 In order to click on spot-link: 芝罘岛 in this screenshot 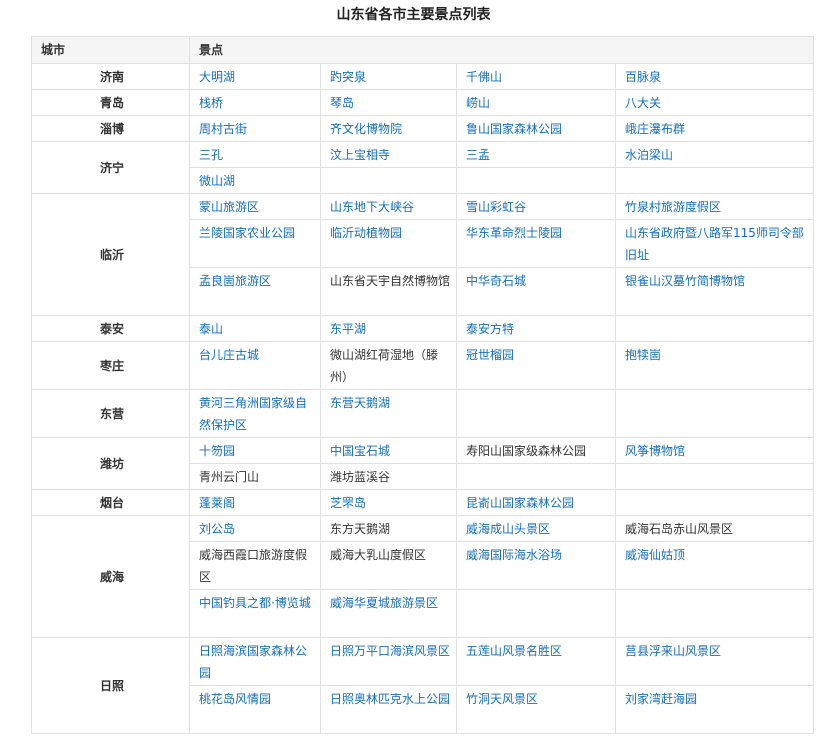, I will do `click(348, 503)`.